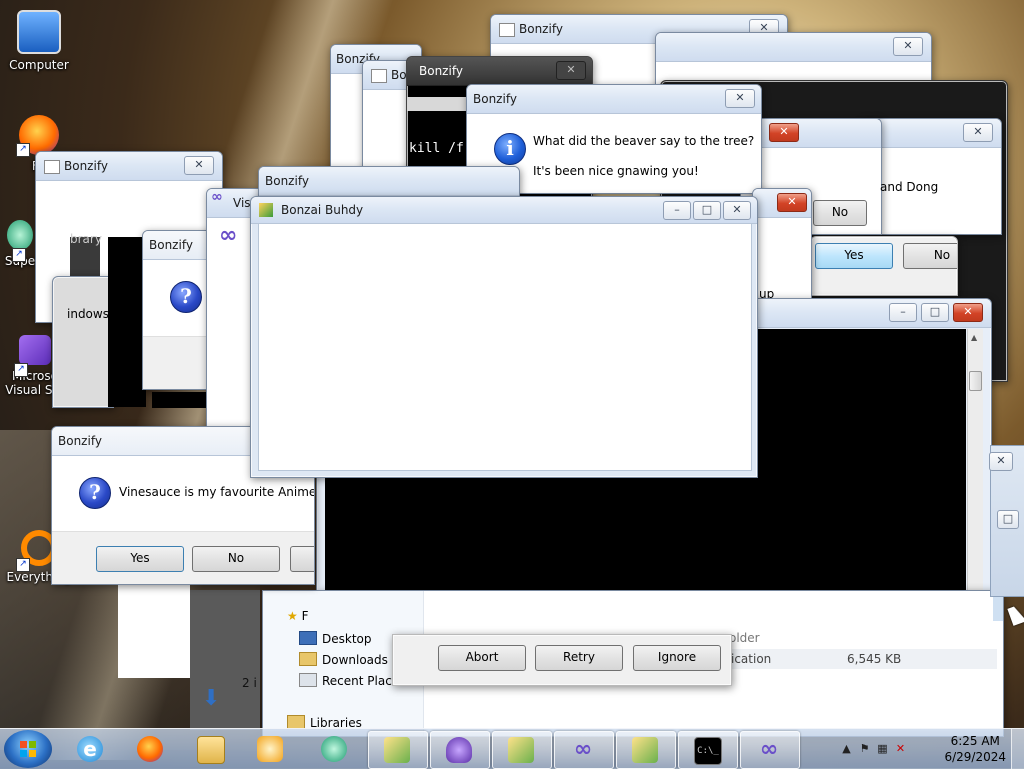 Image resolution: width=1024 pixels, height=769 pixels. I want to click on message-text-dong: and Dong, so click(909, 187).